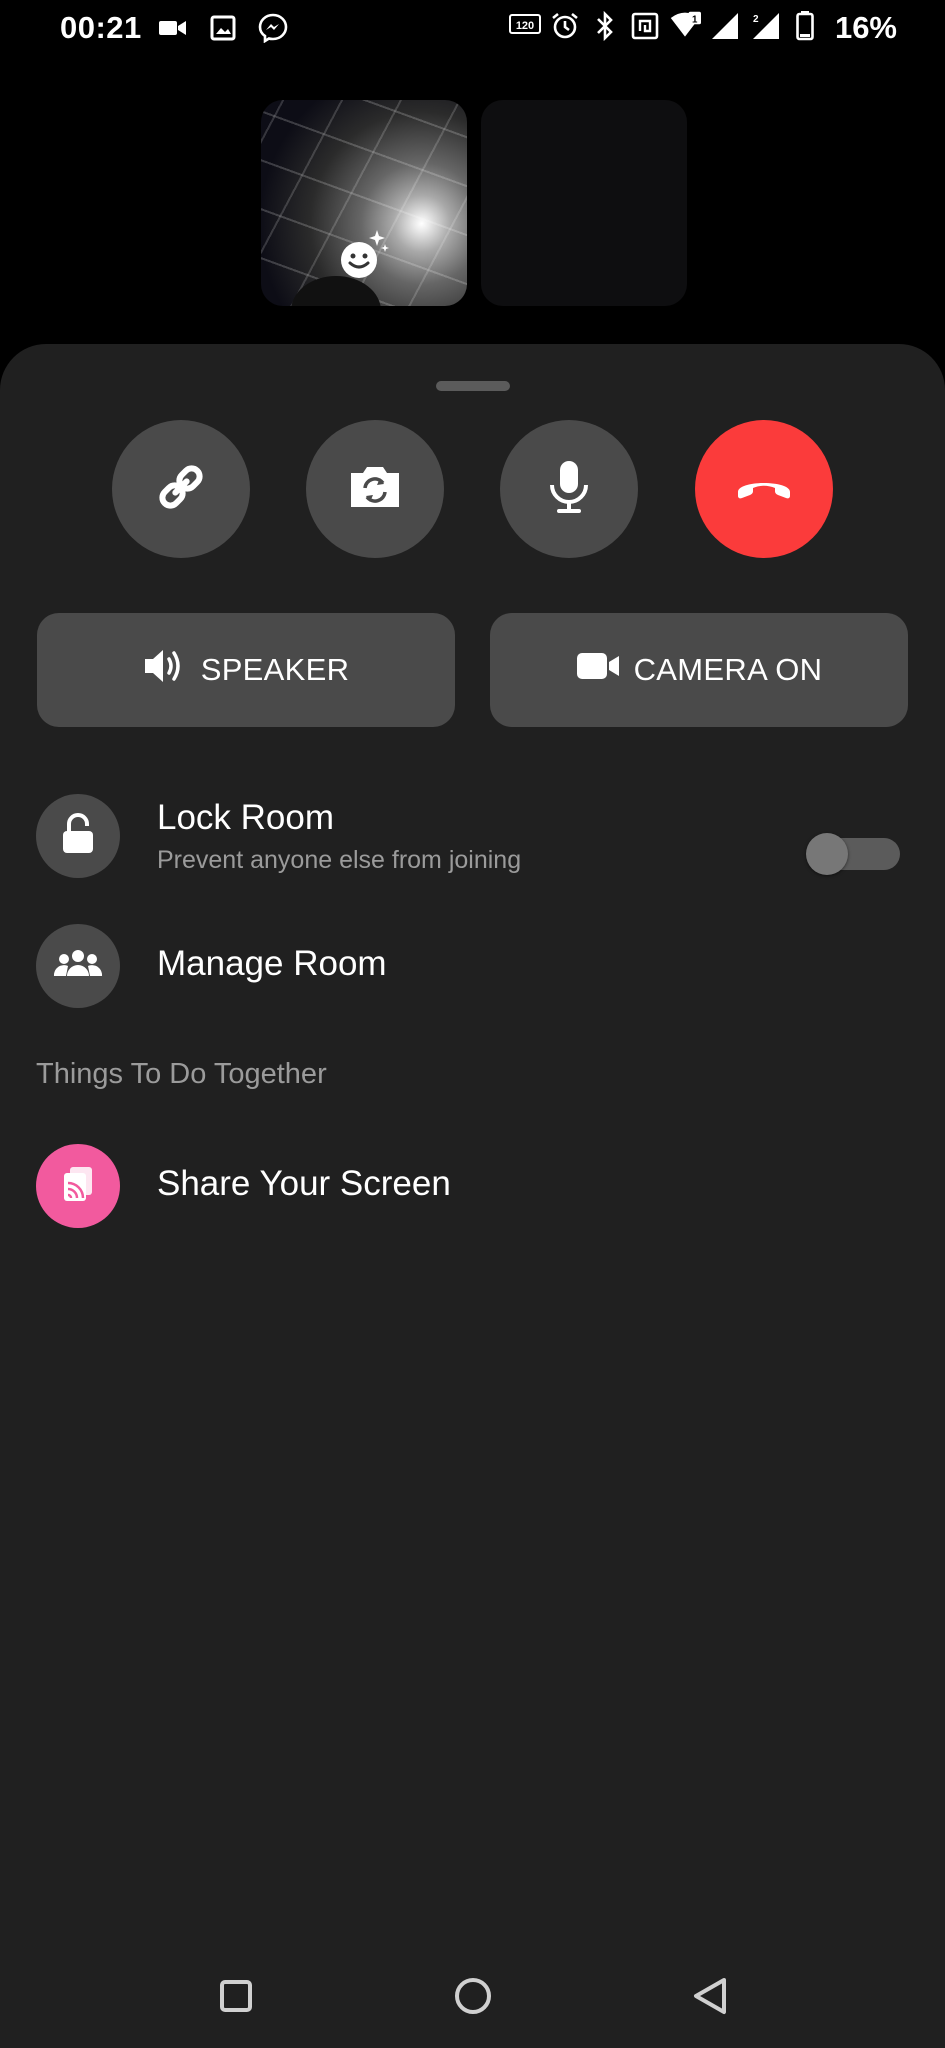 This screenshot has height=2048, width=945. I want to click on people-group-icon, so click(78, 966).